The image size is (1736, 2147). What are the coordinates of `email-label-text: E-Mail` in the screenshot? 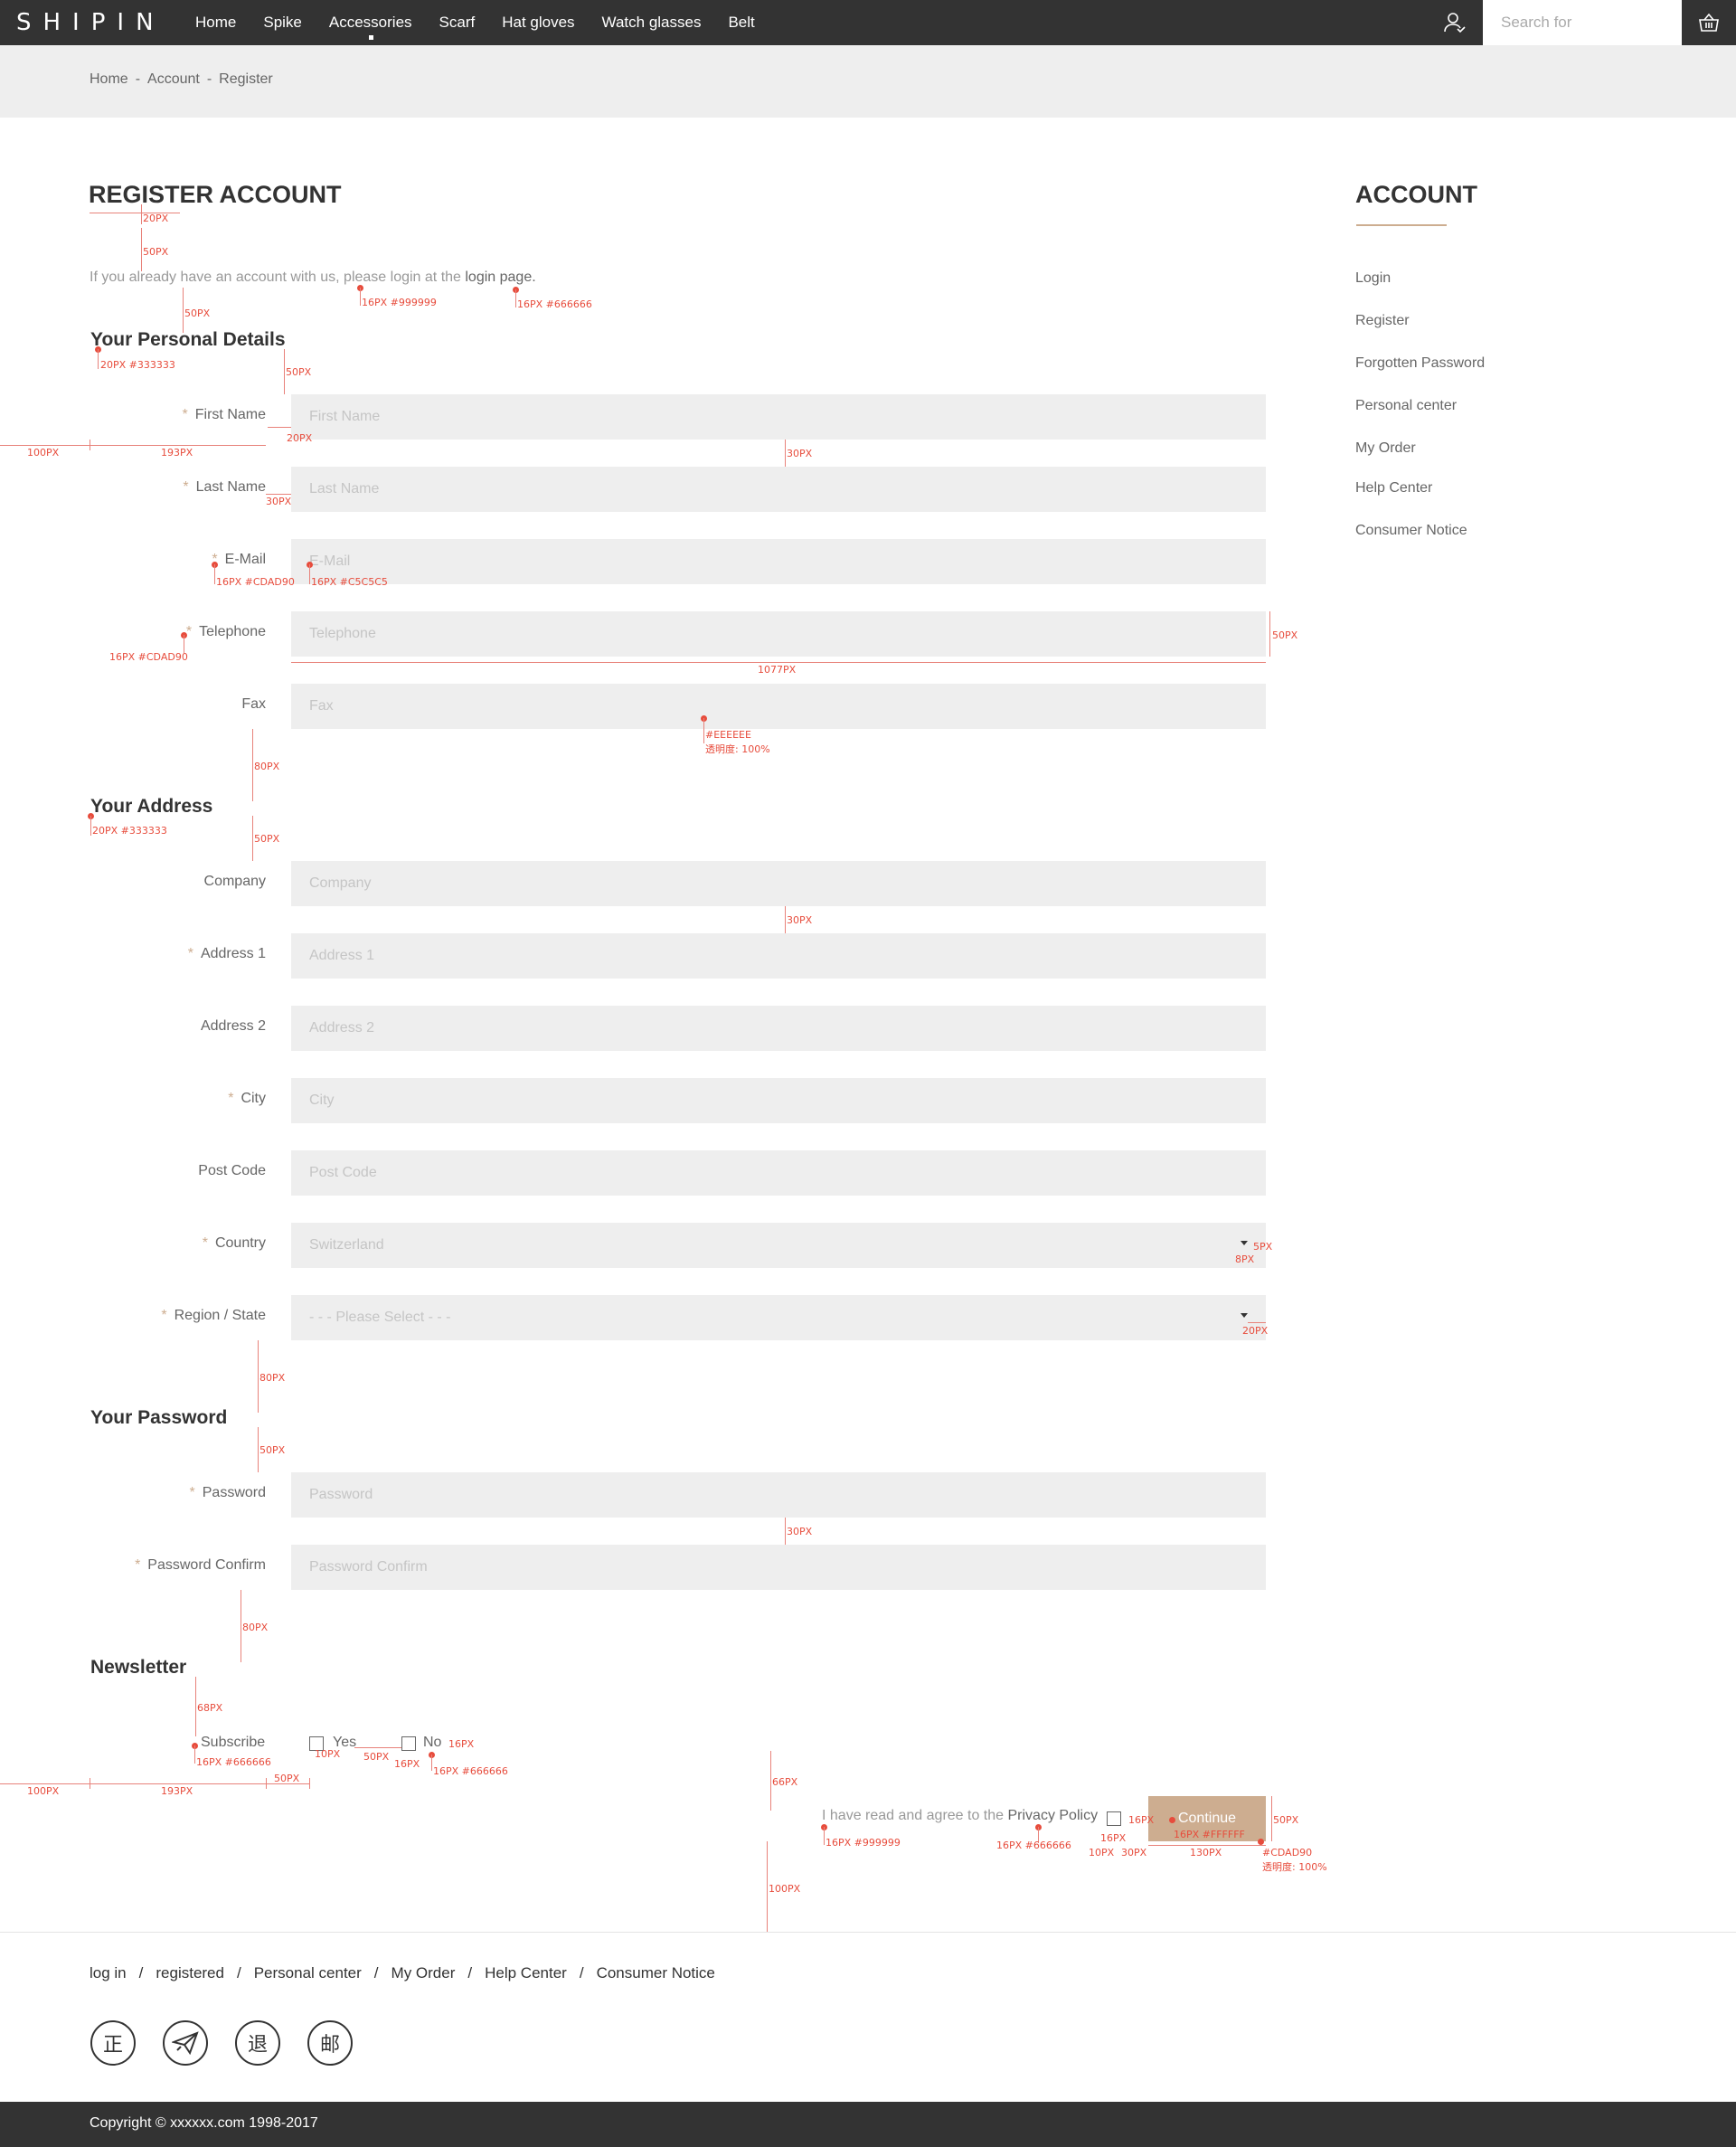 It's located at (245, 559).